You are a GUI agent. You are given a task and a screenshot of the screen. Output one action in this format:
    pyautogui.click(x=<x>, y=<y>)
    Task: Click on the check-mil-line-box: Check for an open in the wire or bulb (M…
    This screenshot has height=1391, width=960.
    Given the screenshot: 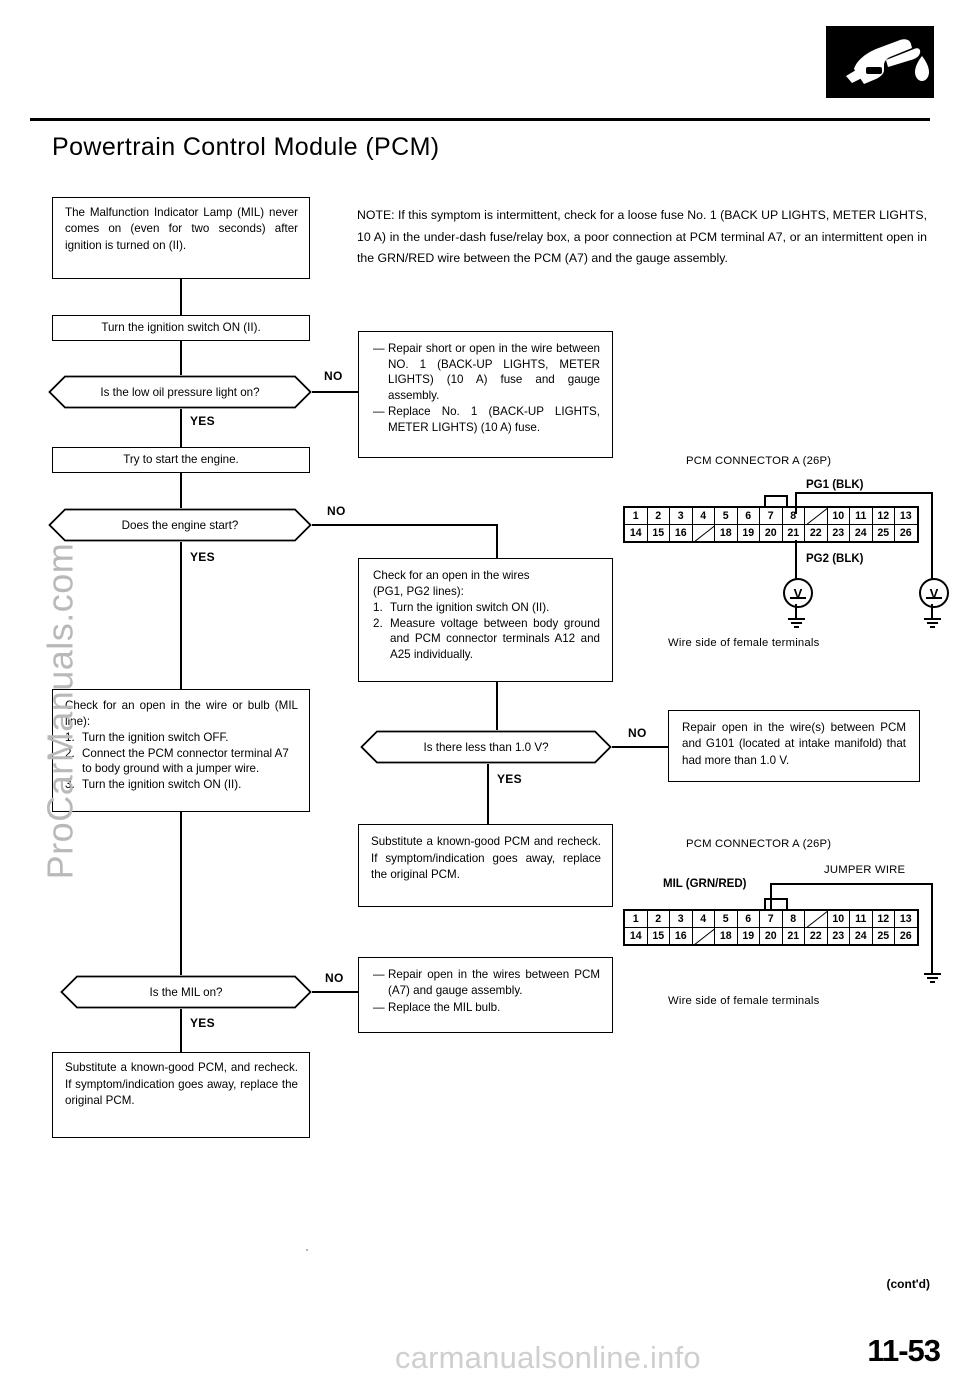 What is the action you would take?
    pyautogui.click(x=181, y=750)
    